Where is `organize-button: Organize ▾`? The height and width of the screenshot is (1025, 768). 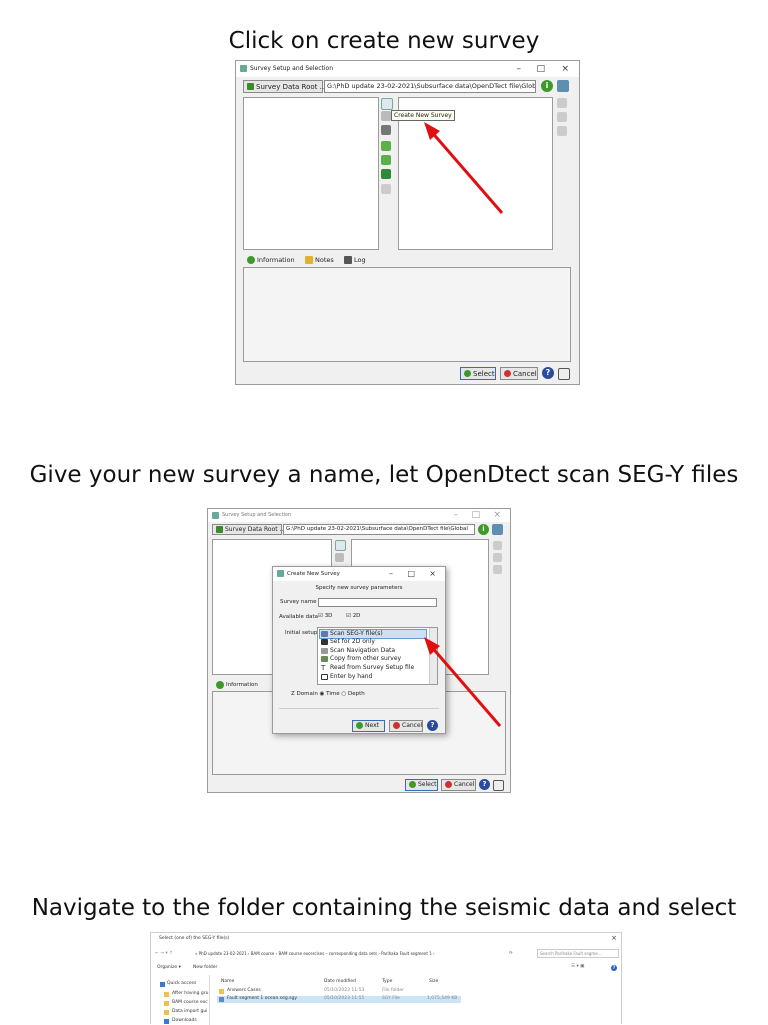 organize-button: Organize ▾ is located at coordinates (169, 968).